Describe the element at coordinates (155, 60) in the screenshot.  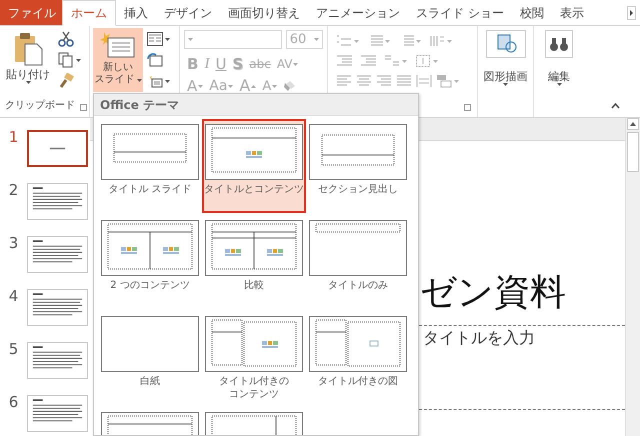
I see `reset-icon` at that location.